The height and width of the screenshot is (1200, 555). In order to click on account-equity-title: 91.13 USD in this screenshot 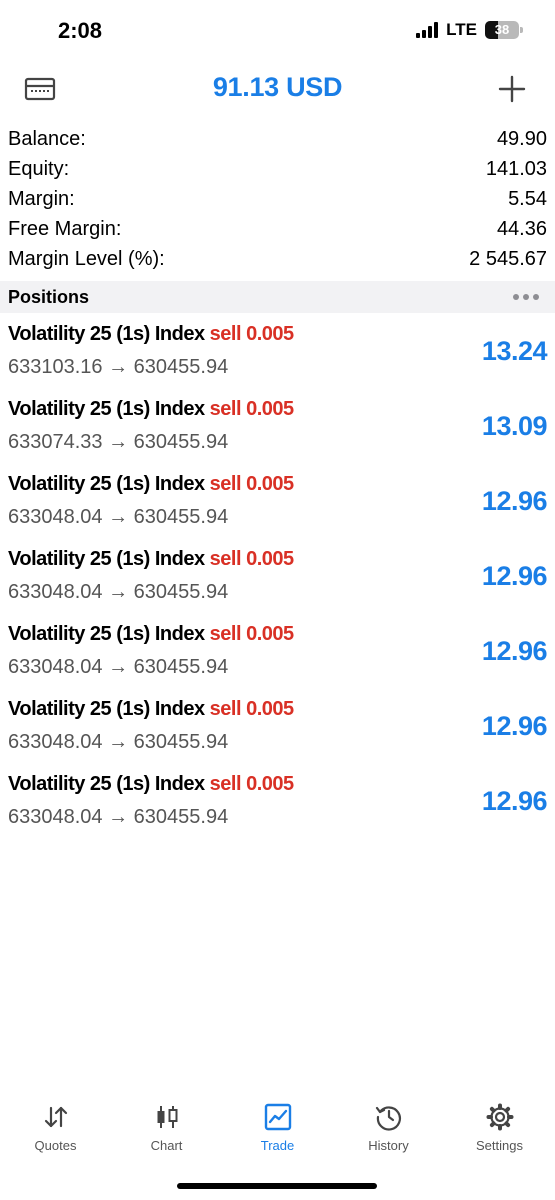, I will do `click(277, 87)`.